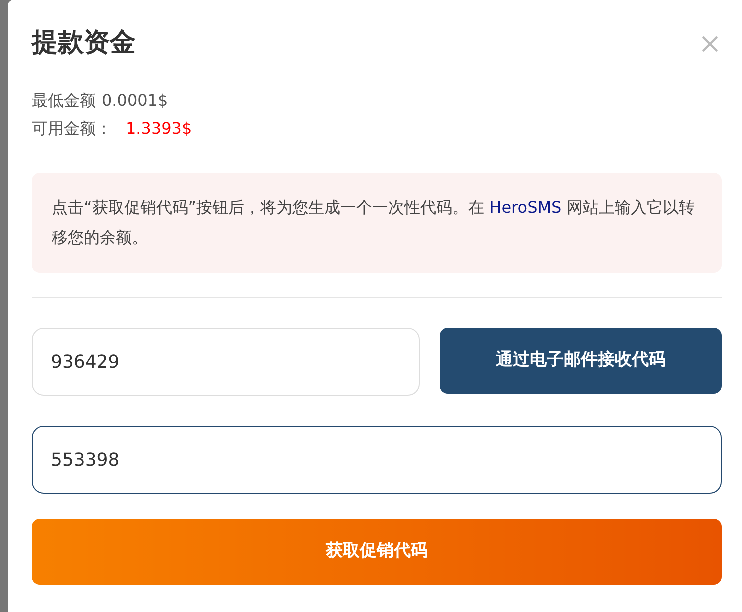 The width and height of the screenshot is (742, 612). I want to click on available-value: 1.3393$, so click(159, 129).